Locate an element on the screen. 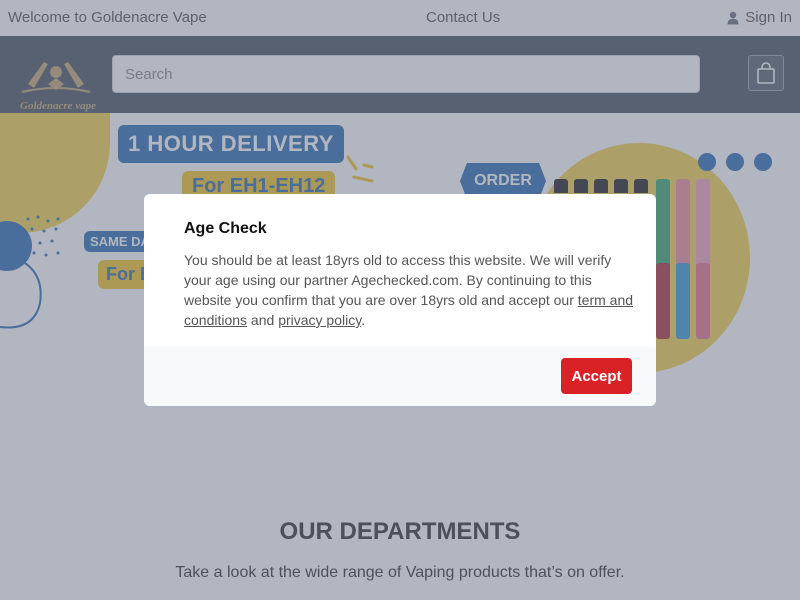  modal-title: Age Check is located at coordinates (225, 228).